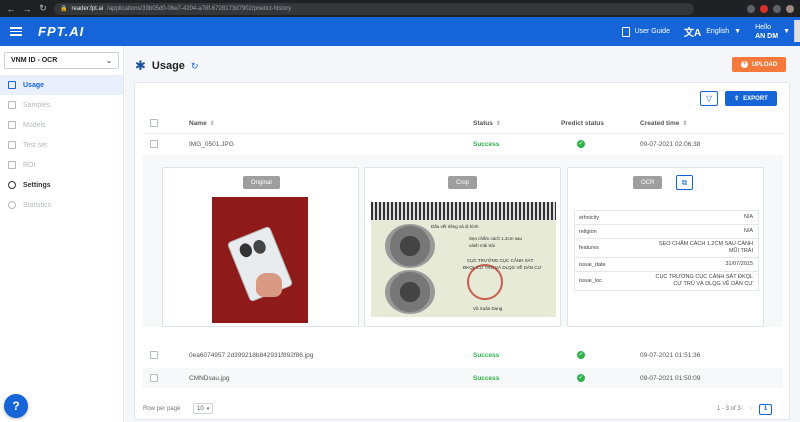  What do you see at coordinates (61, 125) in the screenshot?
I see `sidebar-item-models: Models` at bounding box center [61, 125].